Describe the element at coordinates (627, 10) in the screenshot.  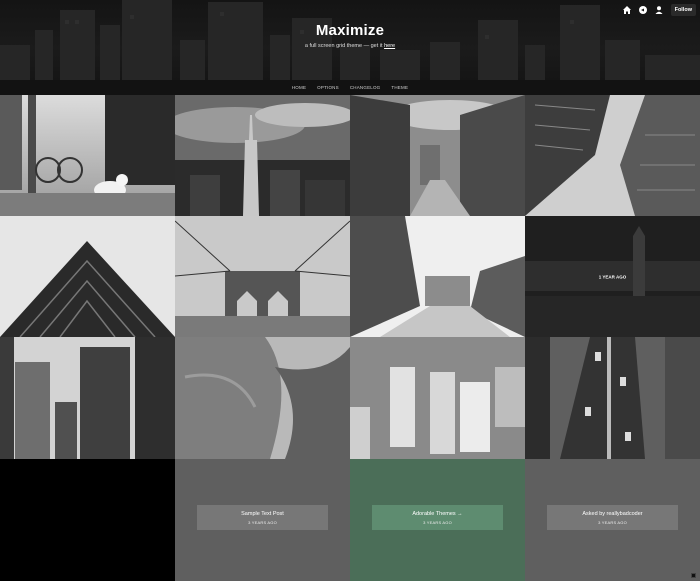
I see `home-icon` at that location.